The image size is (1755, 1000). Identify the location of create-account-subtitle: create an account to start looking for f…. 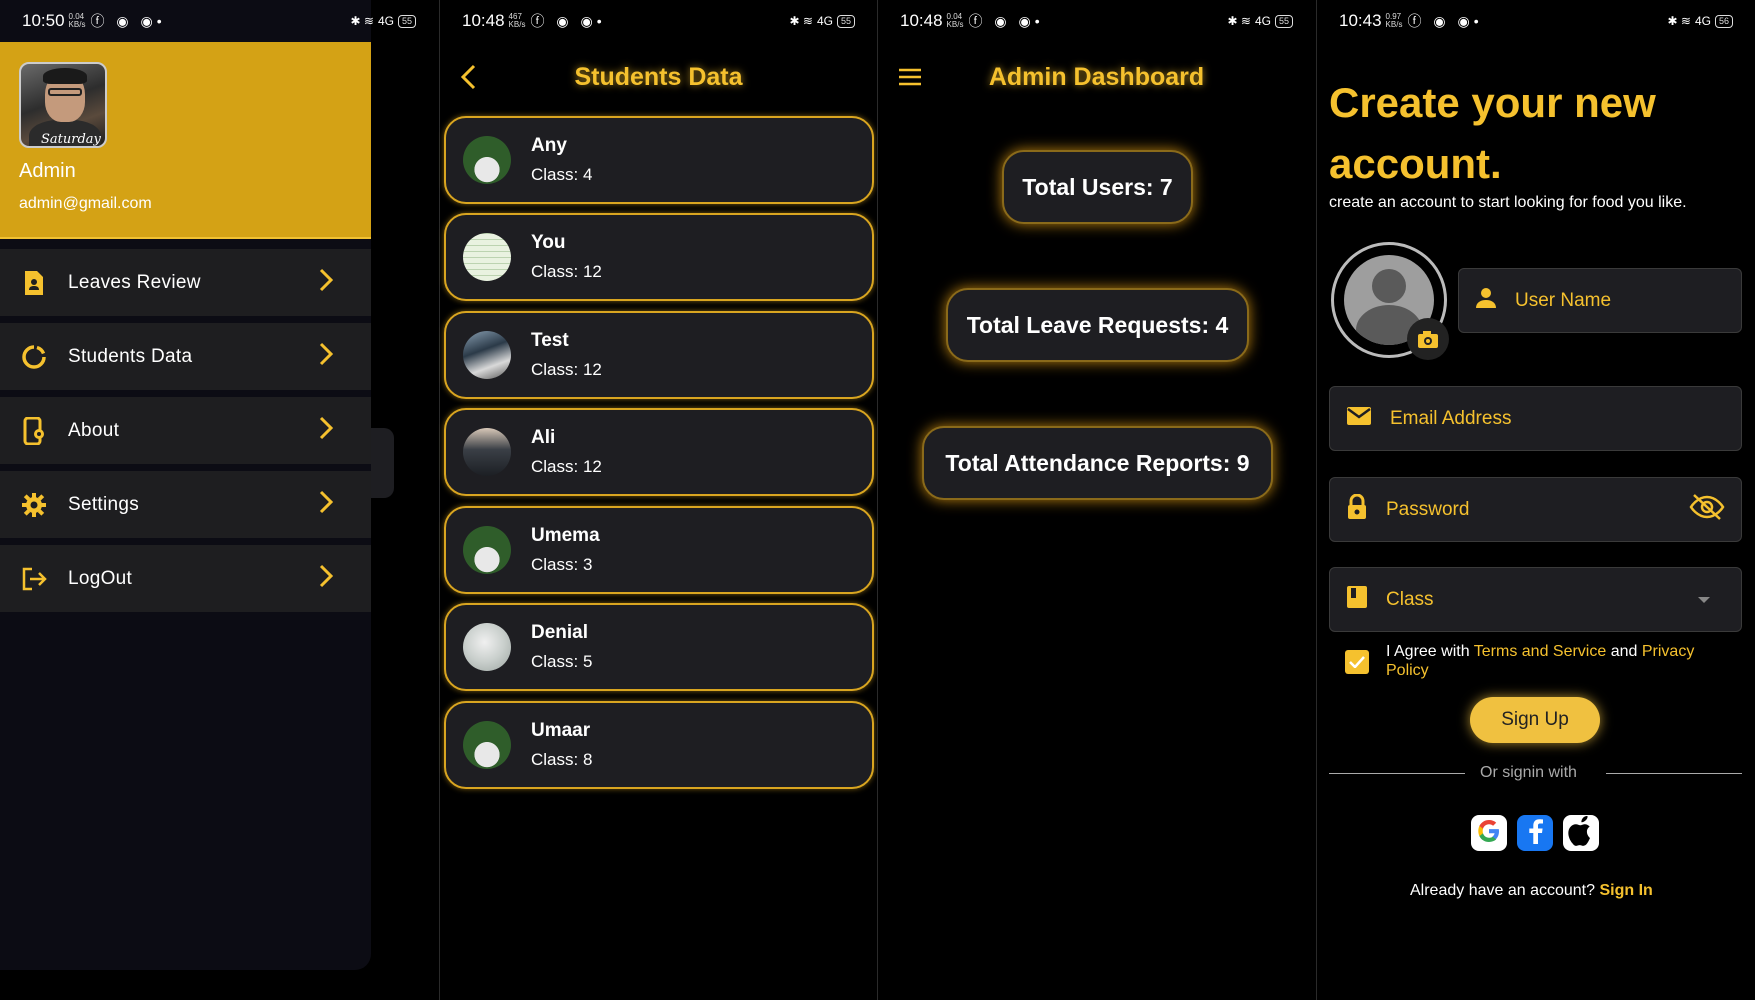
(1508, 202).